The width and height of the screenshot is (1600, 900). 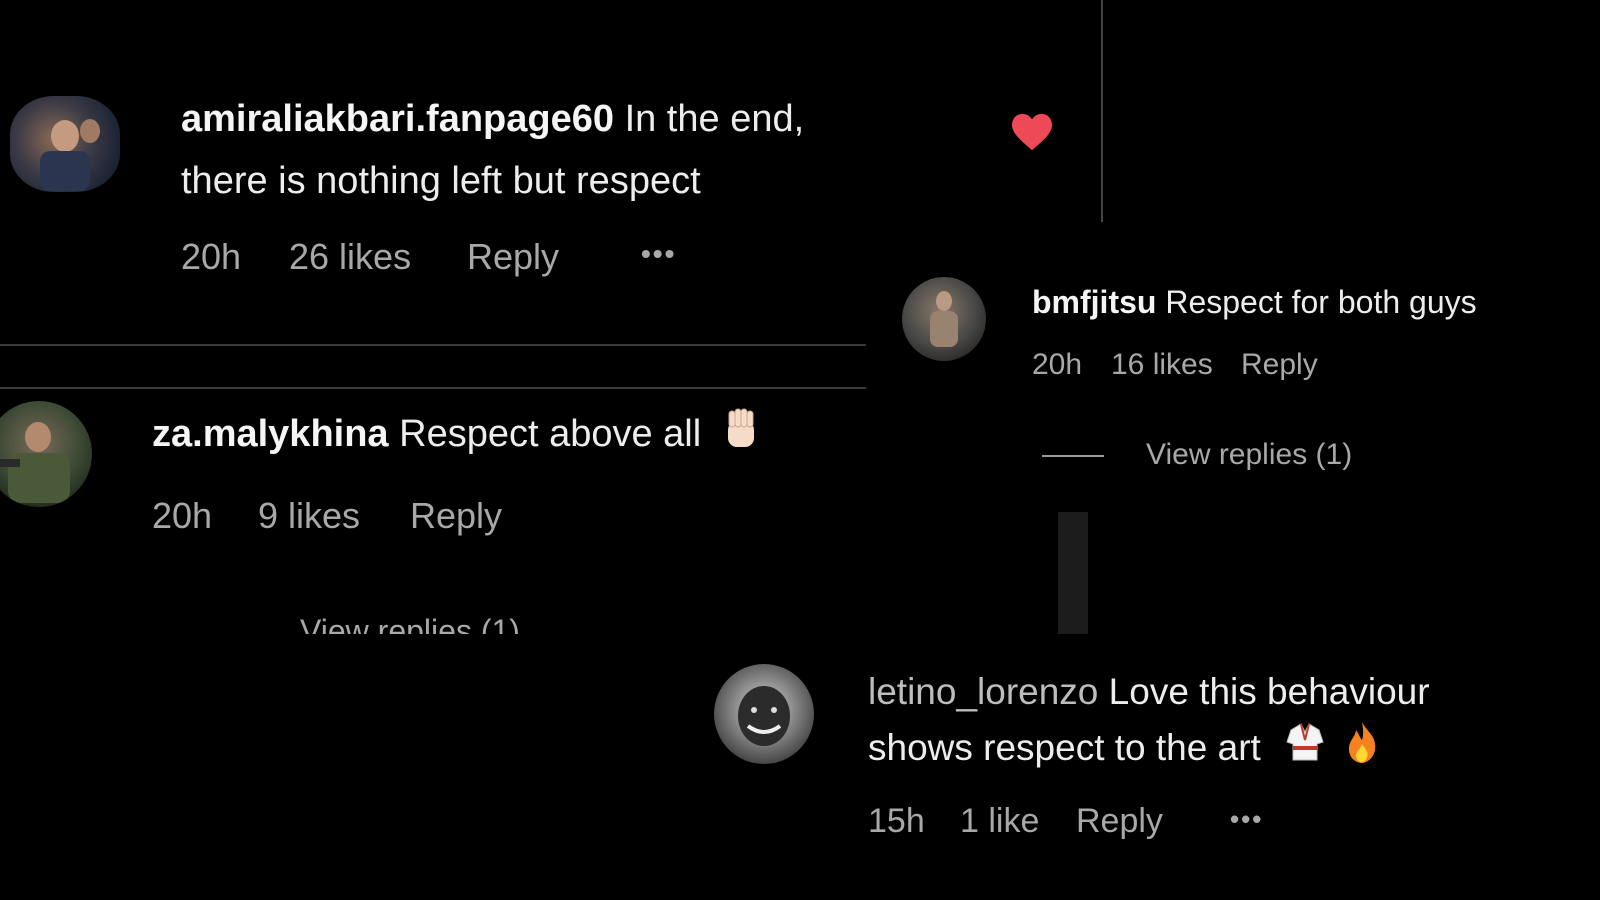 I want to click on comment-username: za.malykhina, so click(x=270, y=434).